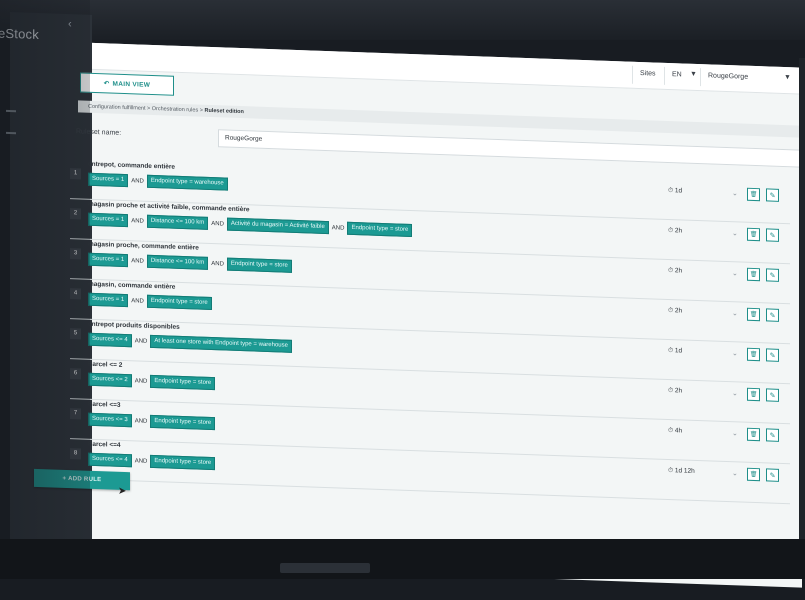 This screenshot has width=805, height=600. I want to click on rule-priority-badge: 1, so click(75, 174).